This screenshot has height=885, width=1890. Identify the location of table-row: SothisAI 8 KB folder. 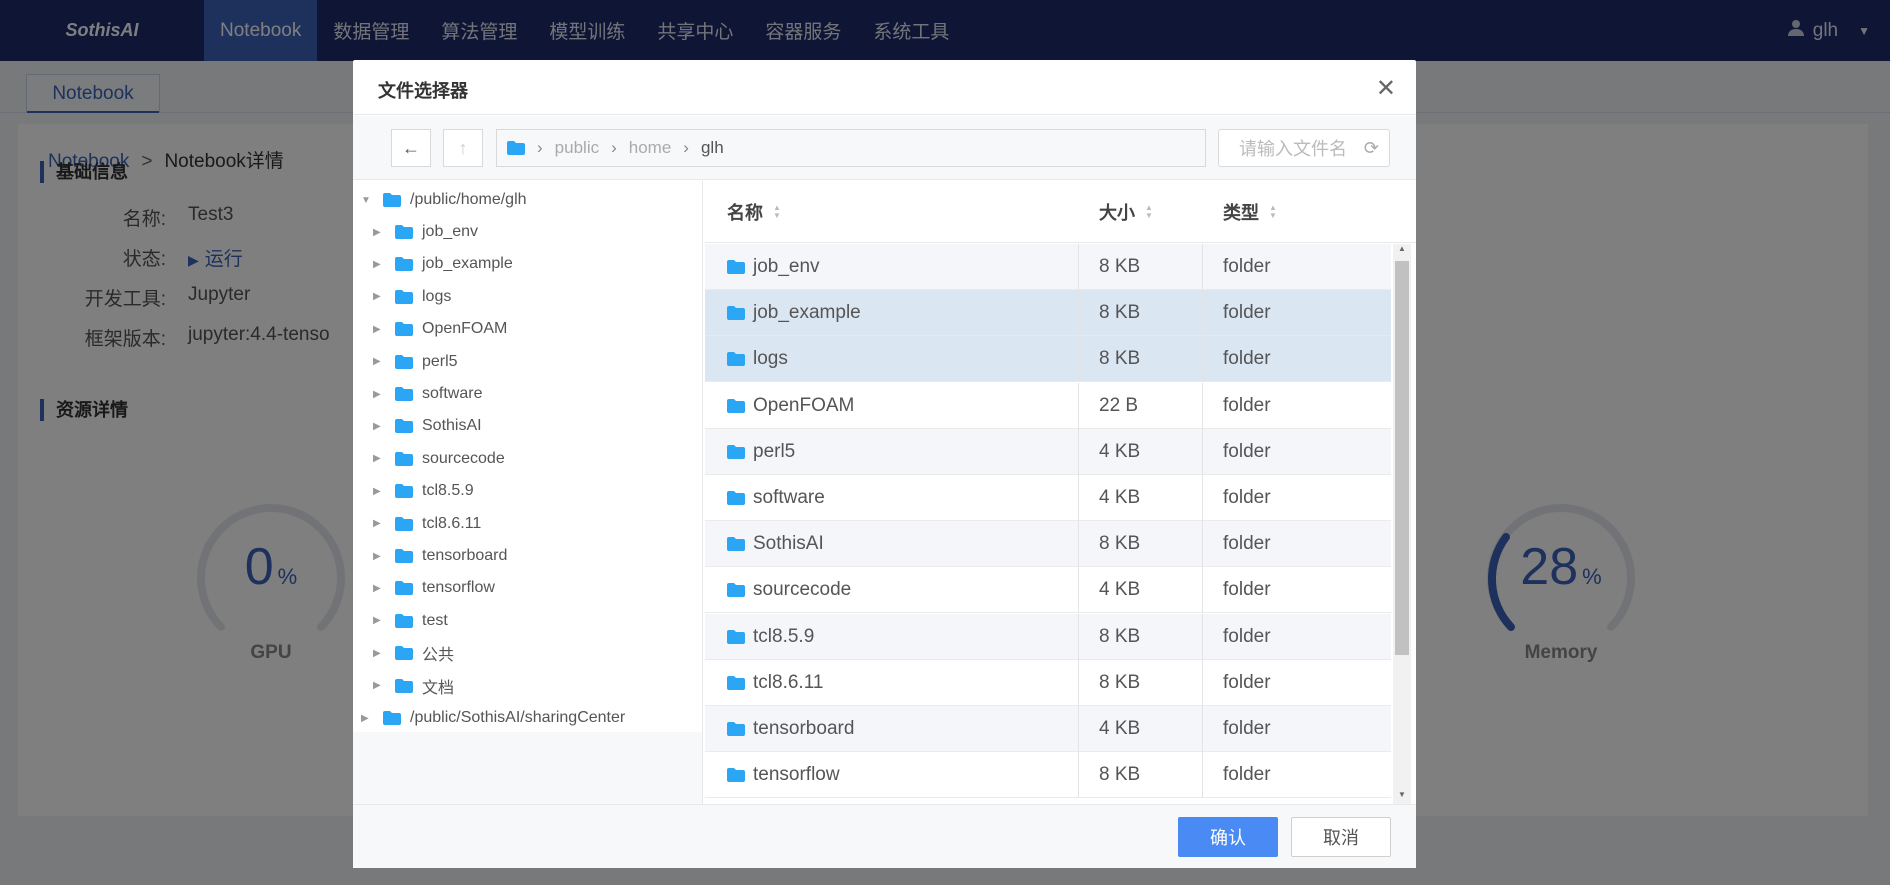
(1048, 544).